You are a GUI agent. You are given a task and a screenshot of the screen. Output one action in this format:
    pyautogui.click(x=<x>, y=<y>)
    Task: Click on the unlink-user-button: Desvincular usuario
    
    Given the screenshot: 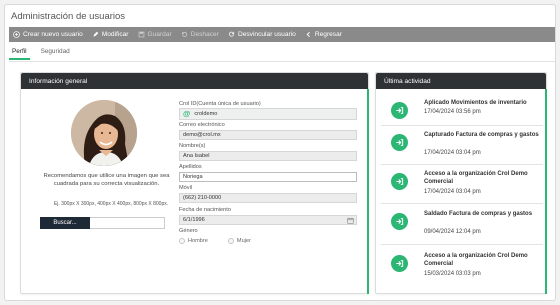 What is the action you would take?
    pyautogui.click(x=262, y=34)
    